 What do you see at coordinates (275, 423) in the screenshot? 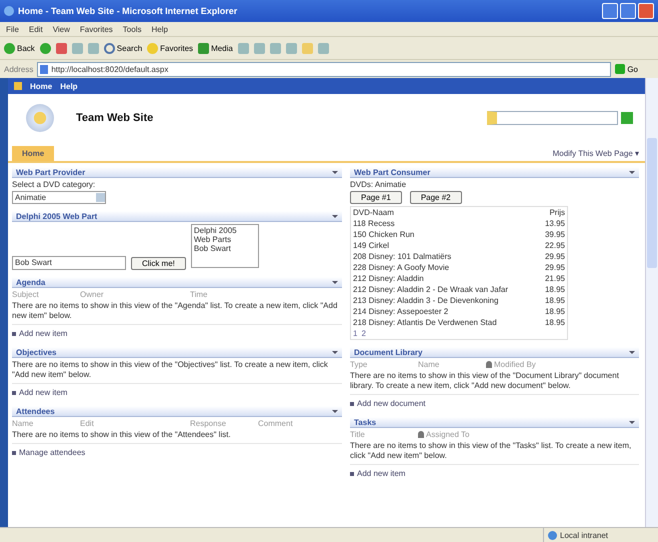
I see `column-header: Comment` at bounding box center [275, 423].